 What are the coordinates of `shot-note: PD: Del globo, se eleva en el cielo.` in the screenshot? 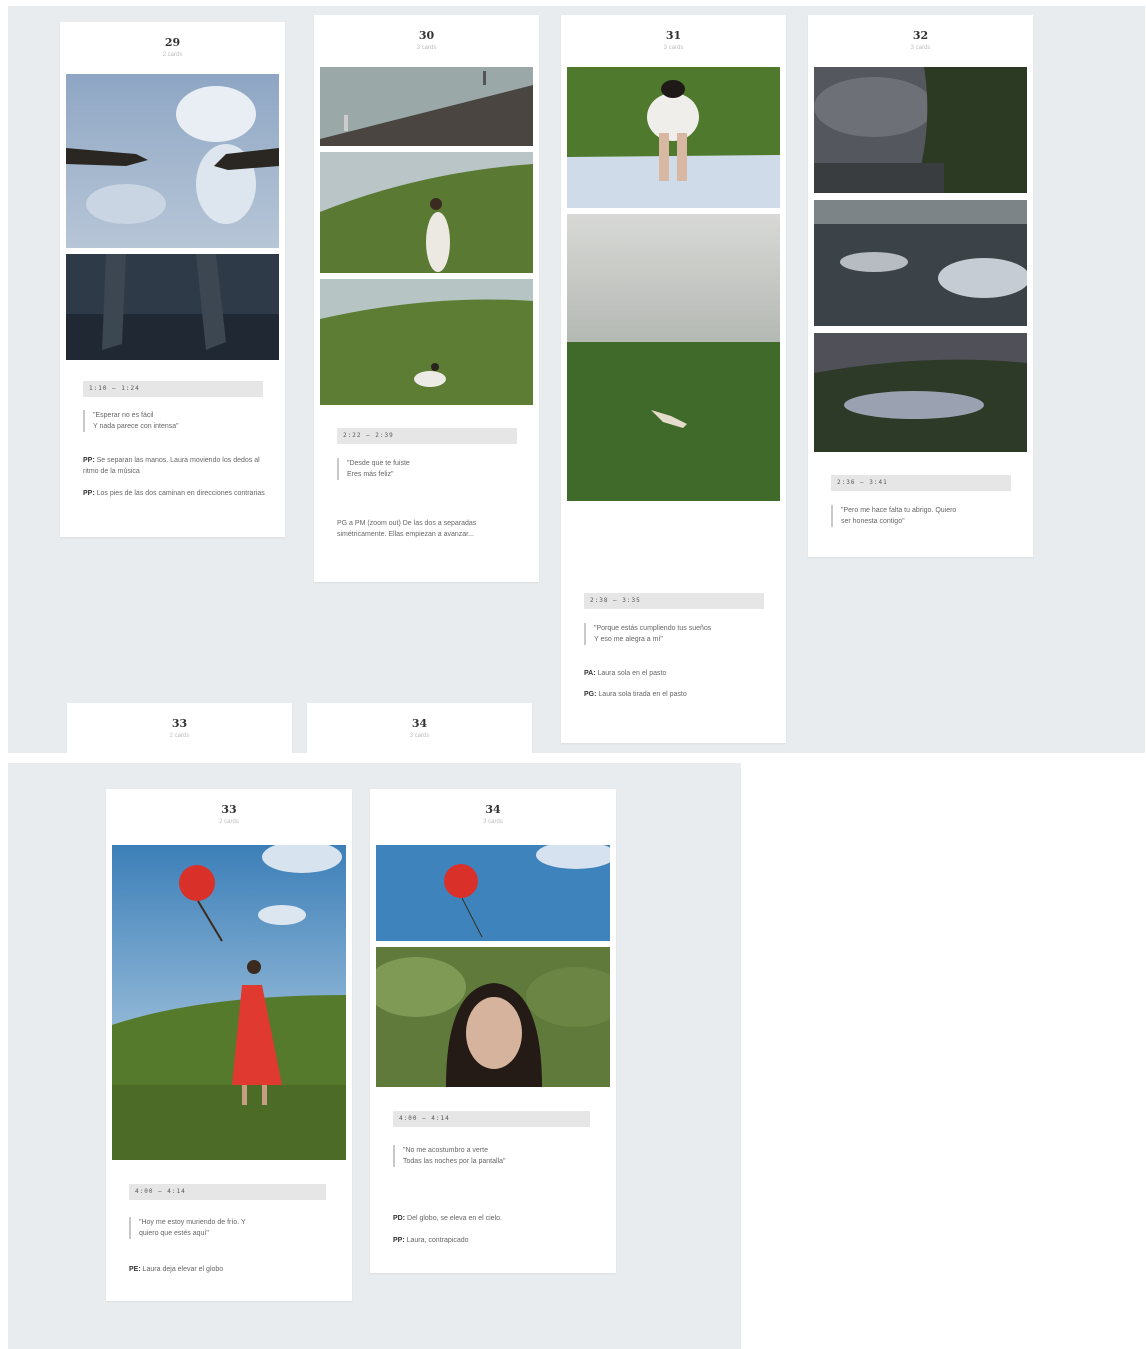 It's located at (493, 1218).